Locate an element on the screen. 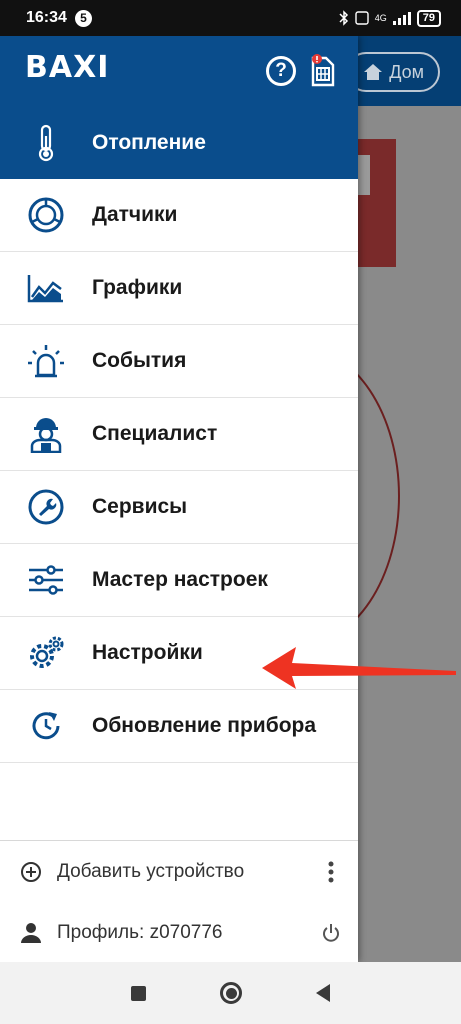 This screenshot has width=461, height=1024. menu-item-heating: Отопление is located at coordinates (179, 142).